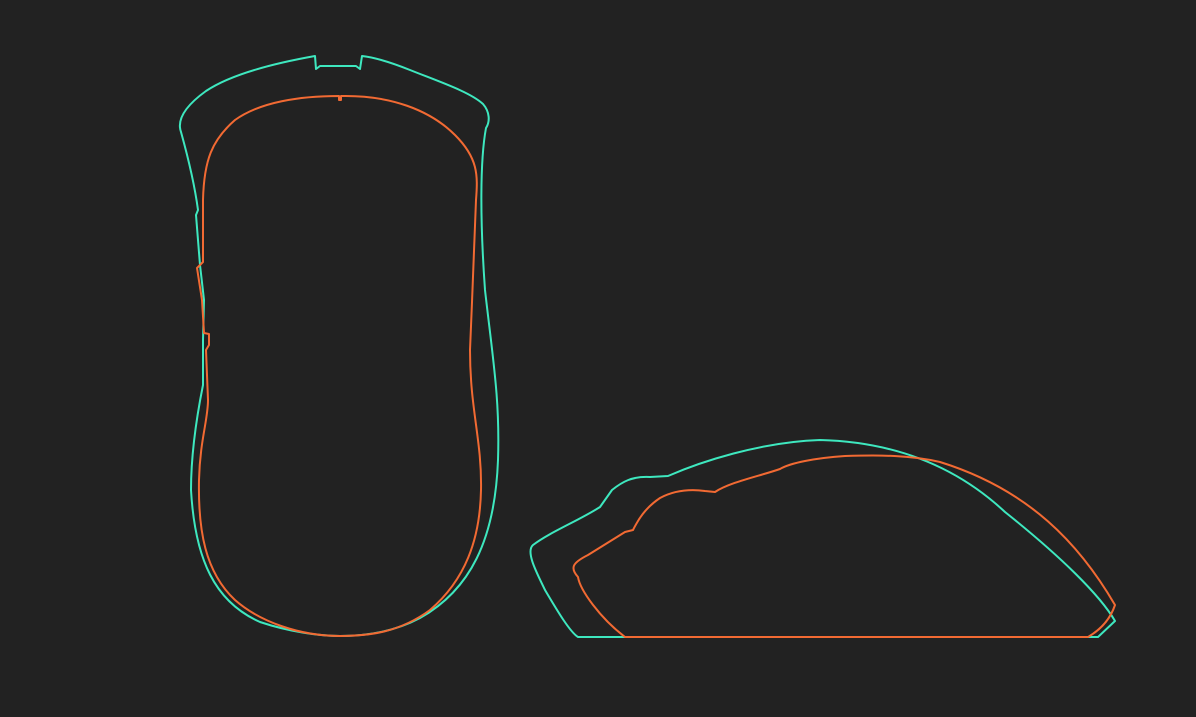 The width and height of the screenshot is (1196, 717). I want to click on side-view-outline-b, so click(844, 546).